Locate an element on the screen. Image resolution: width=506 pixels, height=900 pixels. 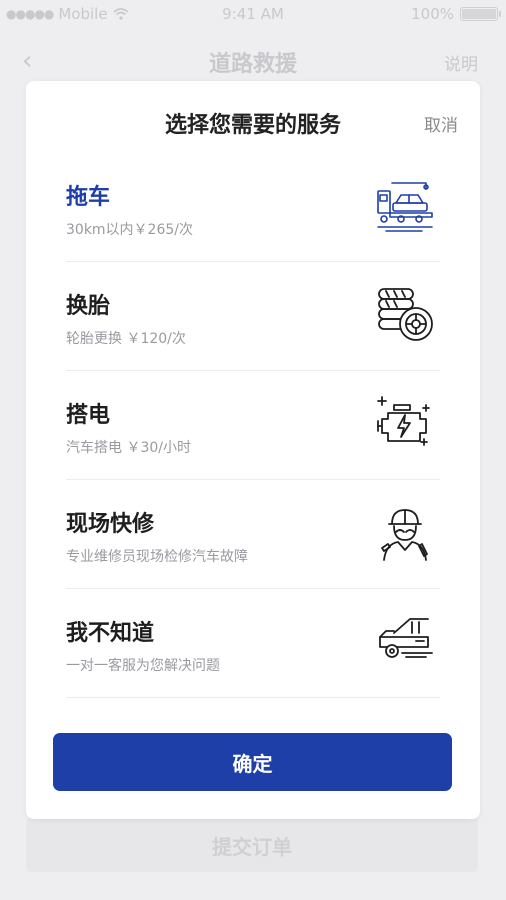
engine-battery-icon is located at coordinates (403, 421).